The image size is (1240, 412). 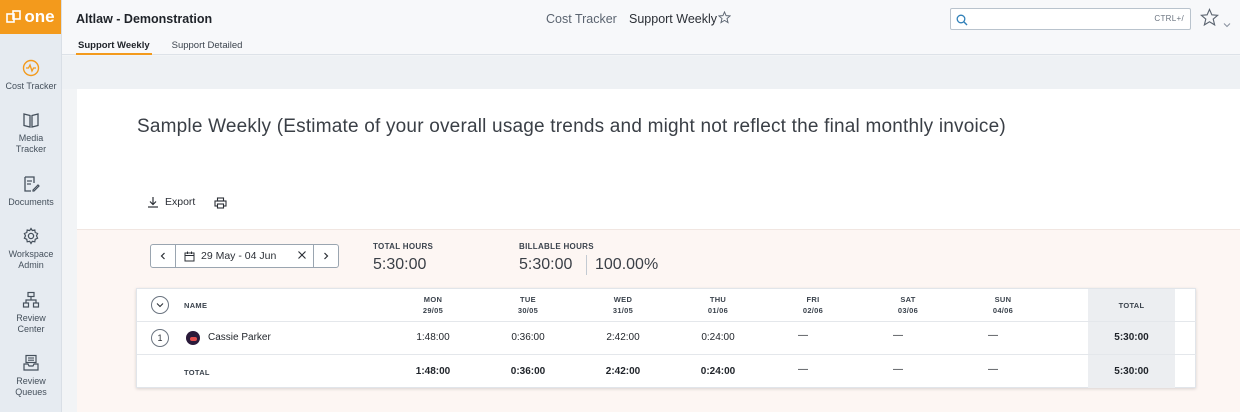 I want to click on day-name: SUN, so click(x=1003, y=299).